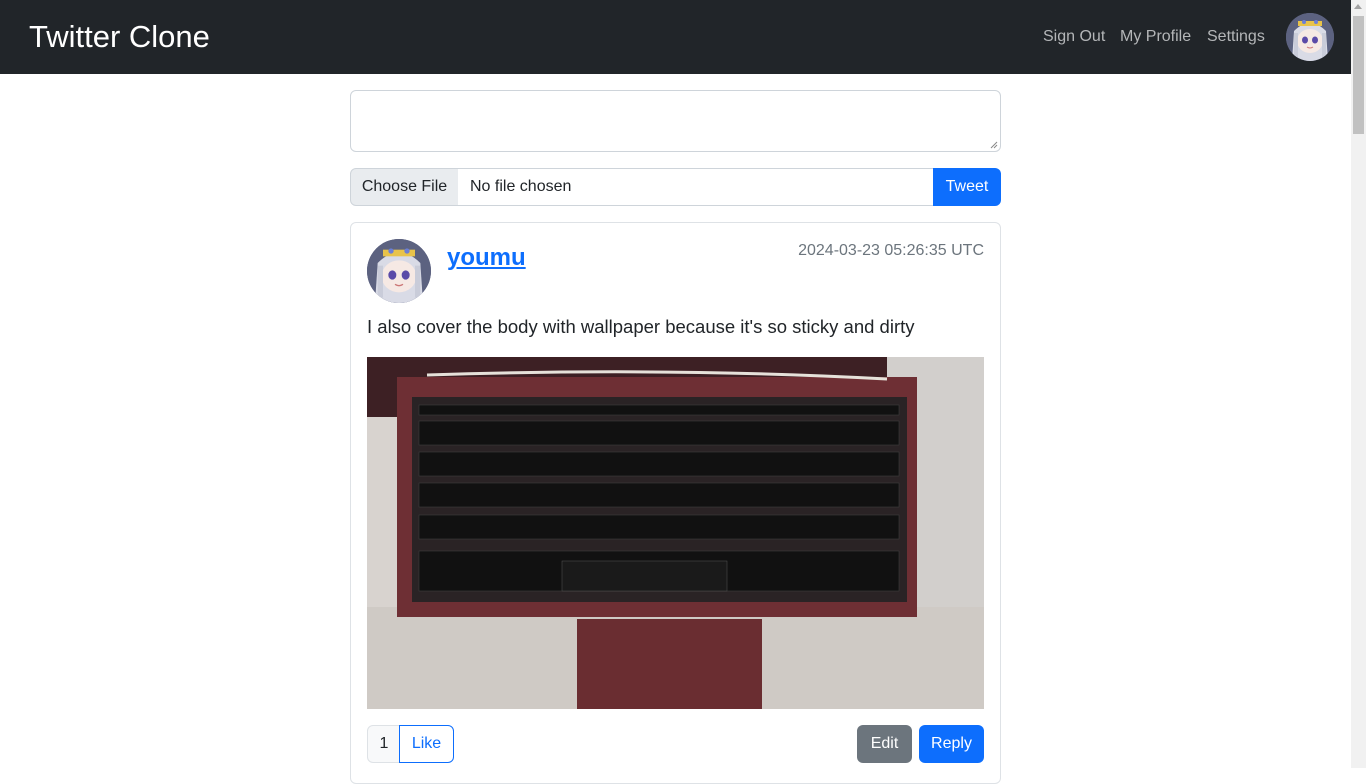  What do you see at coordinates (1358, 6) in the screenshot?
I see `scroll-up-arrow-icon` at bounding box center [1358, 6].